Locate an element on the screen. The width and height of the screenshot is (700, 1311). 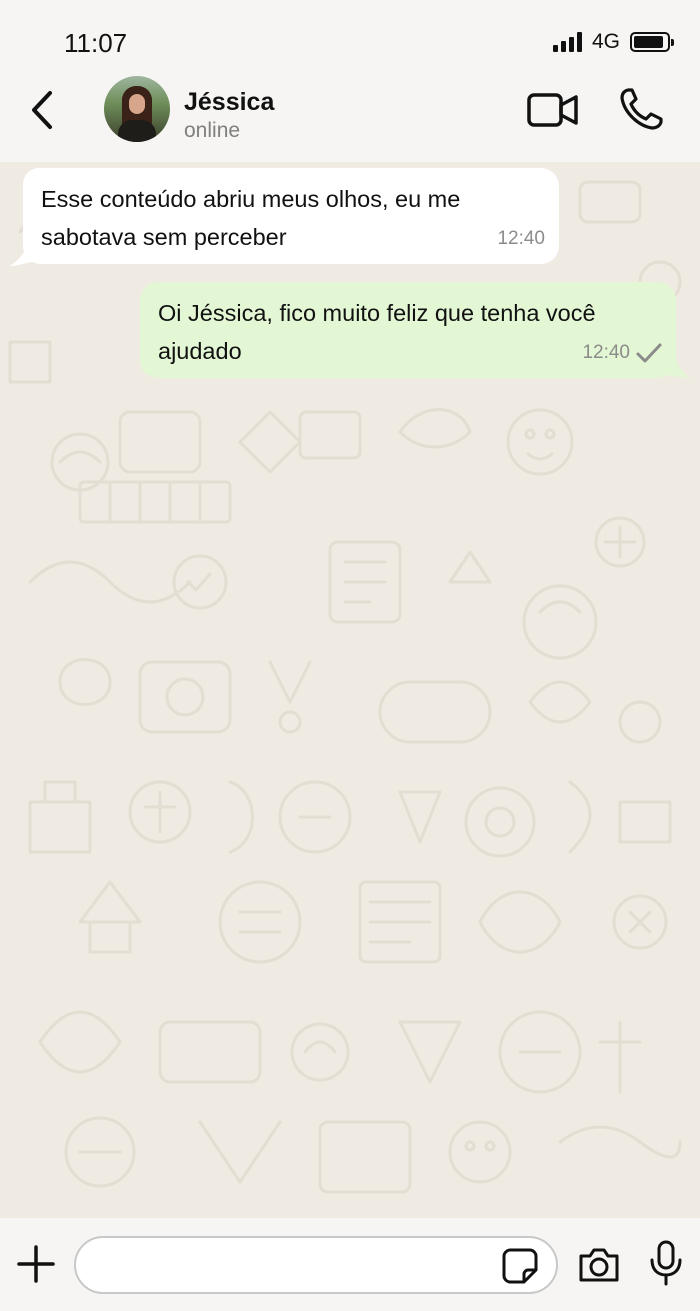
plus-icon is located at coordinates (36, 1264).